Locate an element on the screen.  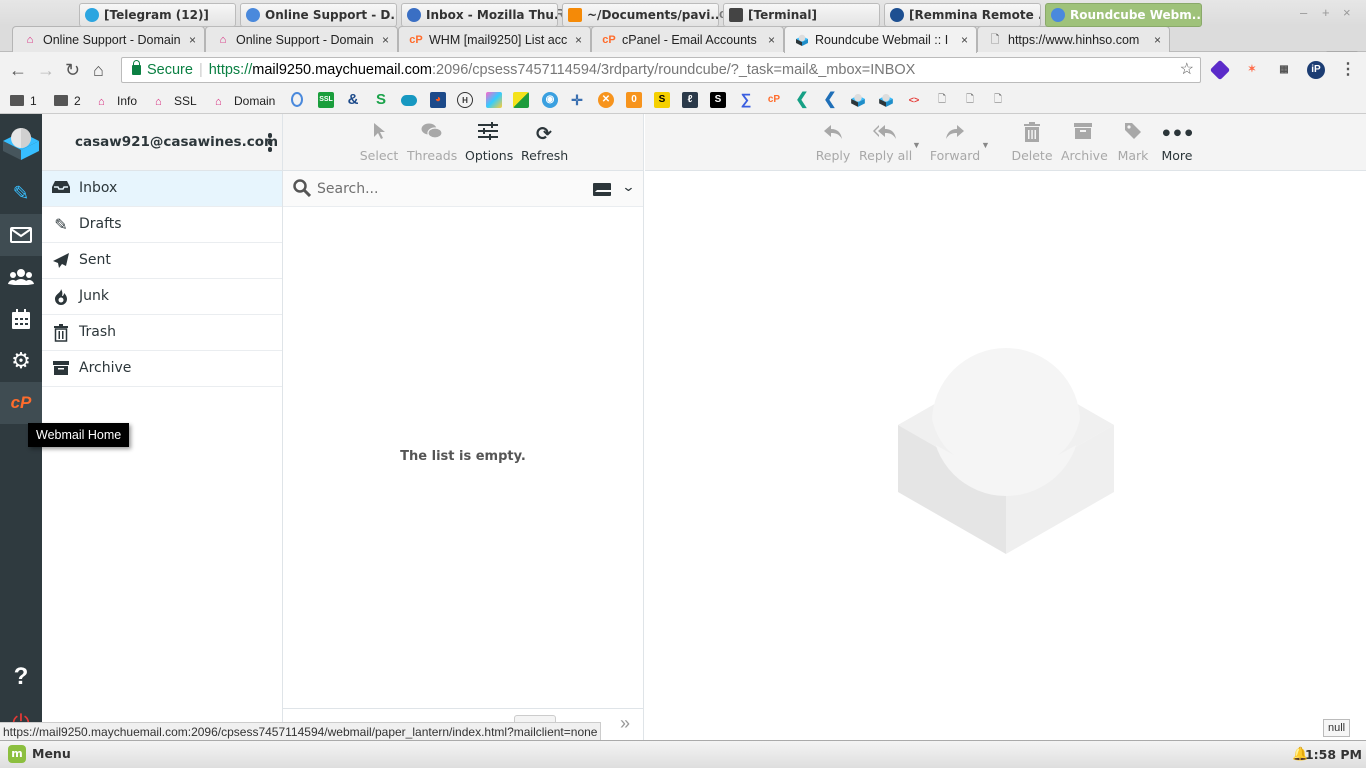
lock-icon is located at coordinates (136, 67).